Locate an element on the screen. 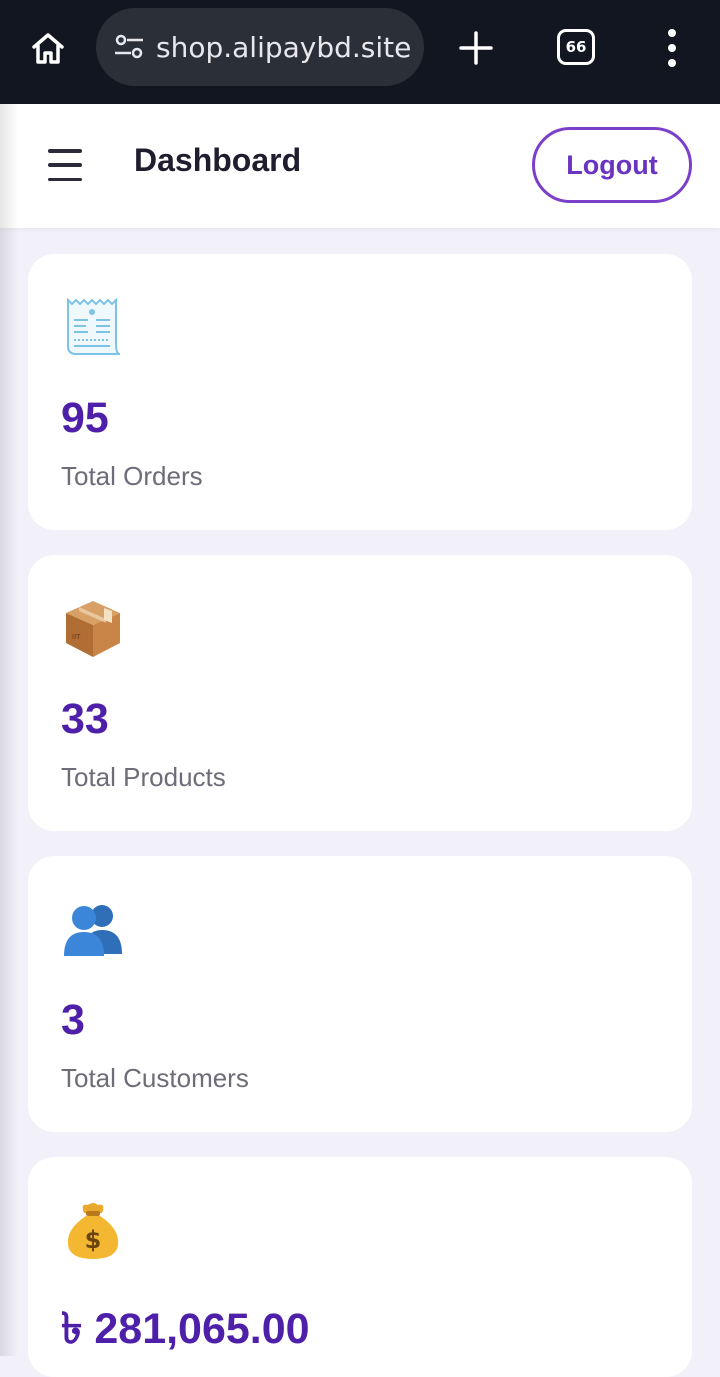 The width and height of the screenshot is (720, 1377). users-icon is located at coordinates (93, 929).